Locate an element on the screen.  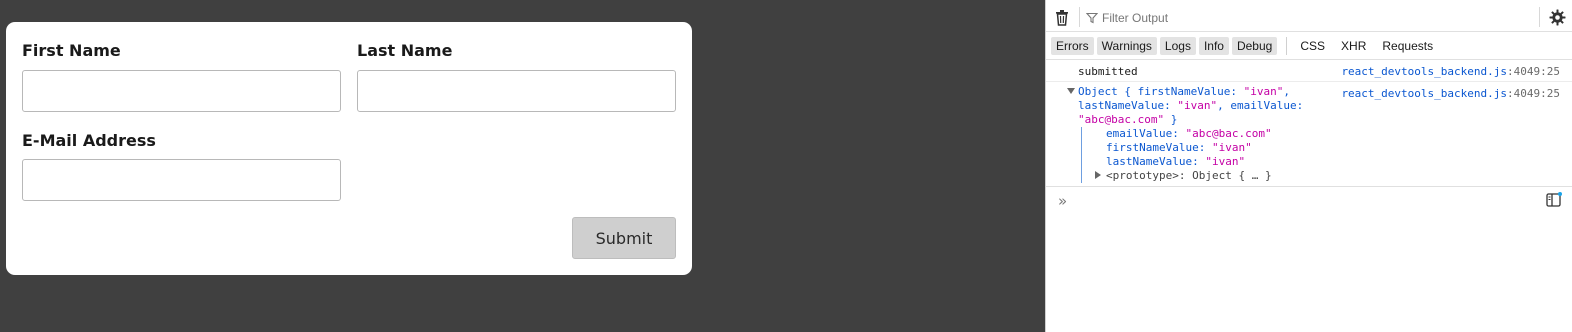
object-last-value: "ivan" is located at coordinates (1197, 105).